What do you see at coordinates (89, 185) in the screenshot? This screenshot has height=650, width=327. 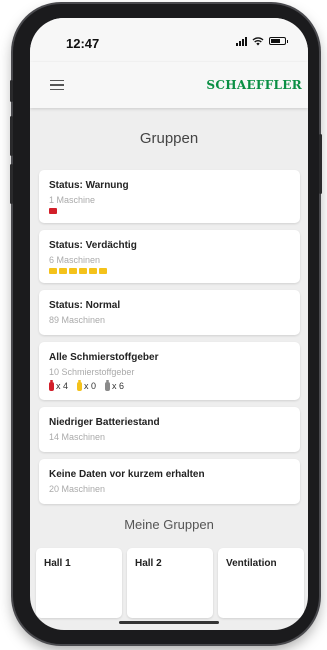 I see `card-title: Status: Warnung` at bounding box center [89, 185].